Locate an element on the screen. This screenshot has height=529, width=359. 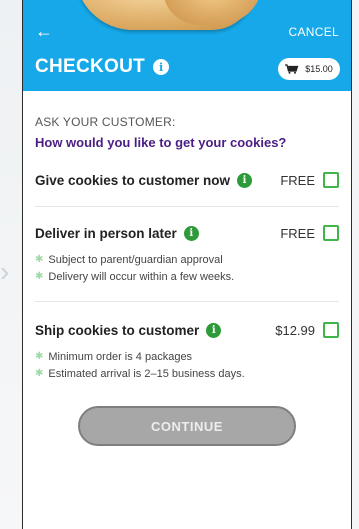
option-label: Deliver in person later is located at coordinates (106, 233).